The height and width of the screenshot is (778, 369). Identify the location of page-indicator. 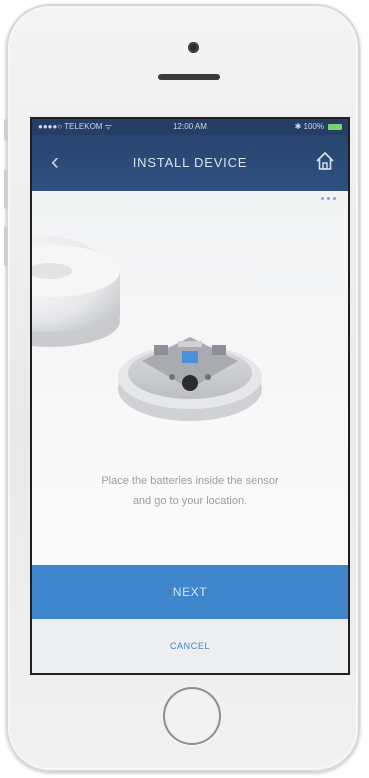
(328, 198).